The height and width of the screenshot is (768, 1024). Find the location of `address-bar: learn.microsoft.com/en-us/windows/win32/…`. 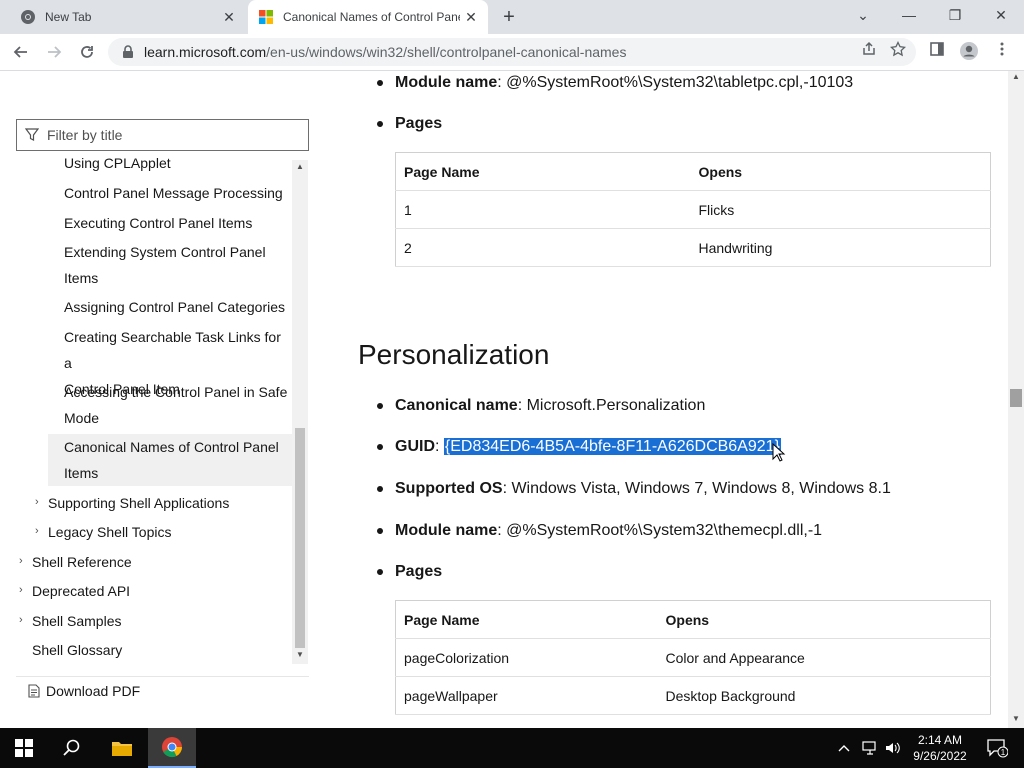

address-bar: learn.microsoft.com/en-us/windows/win32/… is located at coordinates (512, 52).